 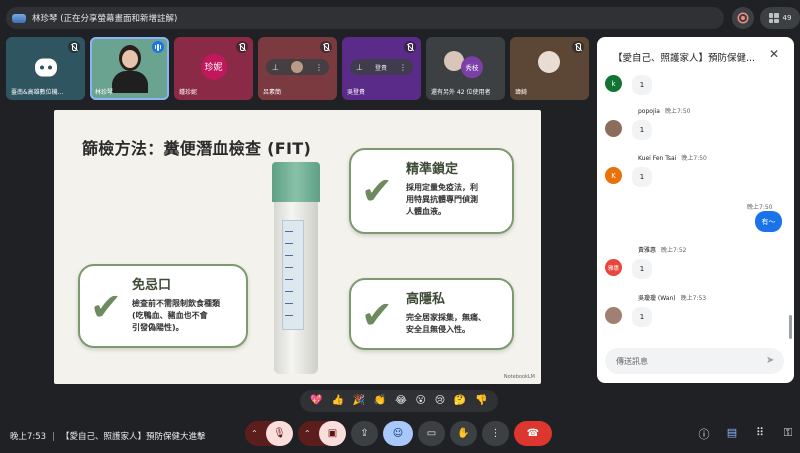 I want to click on current-time: 晚上7:53, so click(x=28, y=437).